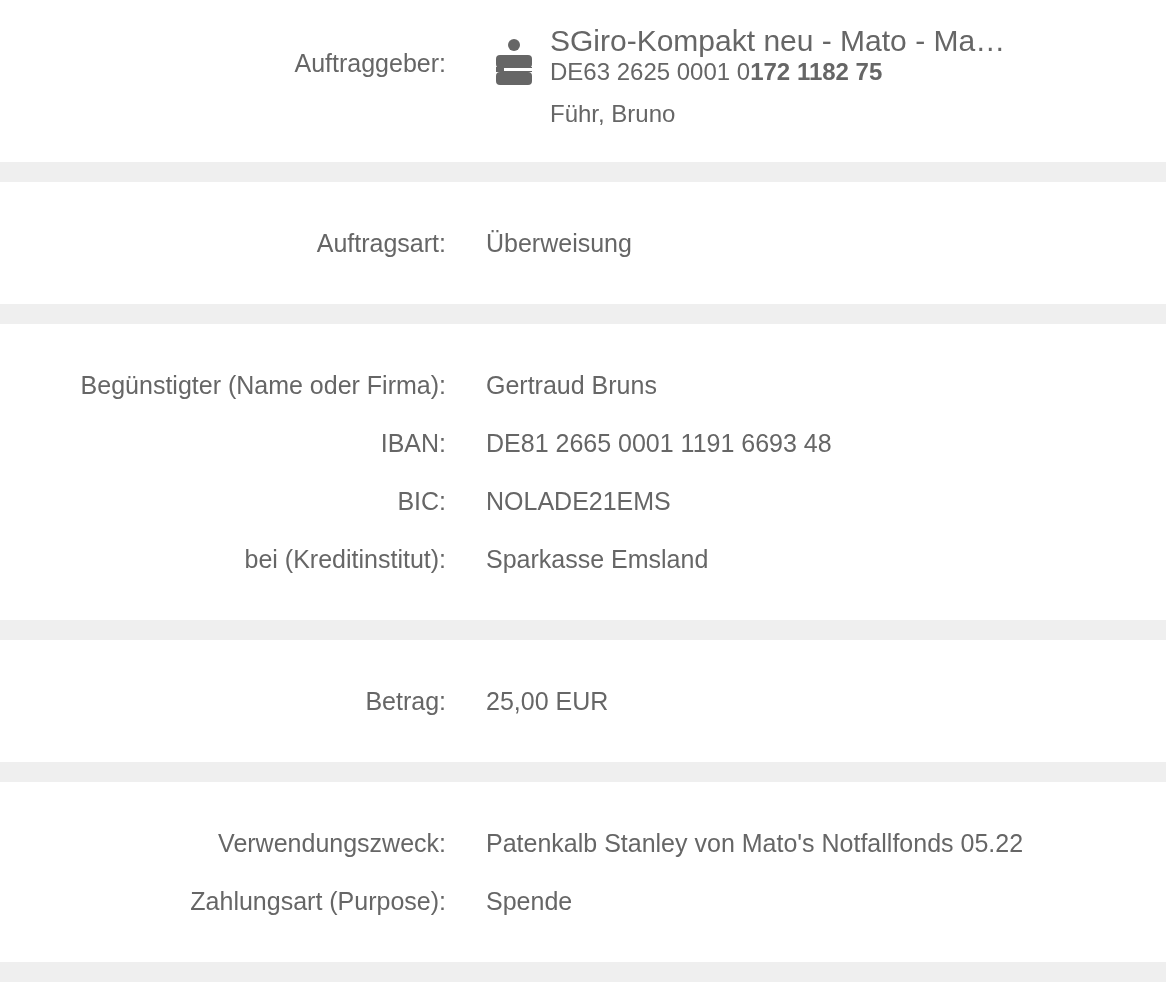 The height and width of the screenshot is (982, 1166). What do you see at coordinates (318, 901) in the screenshot?
I see `field-label: Zahlungsart (Purpose):` at bounding box center [318, 901].